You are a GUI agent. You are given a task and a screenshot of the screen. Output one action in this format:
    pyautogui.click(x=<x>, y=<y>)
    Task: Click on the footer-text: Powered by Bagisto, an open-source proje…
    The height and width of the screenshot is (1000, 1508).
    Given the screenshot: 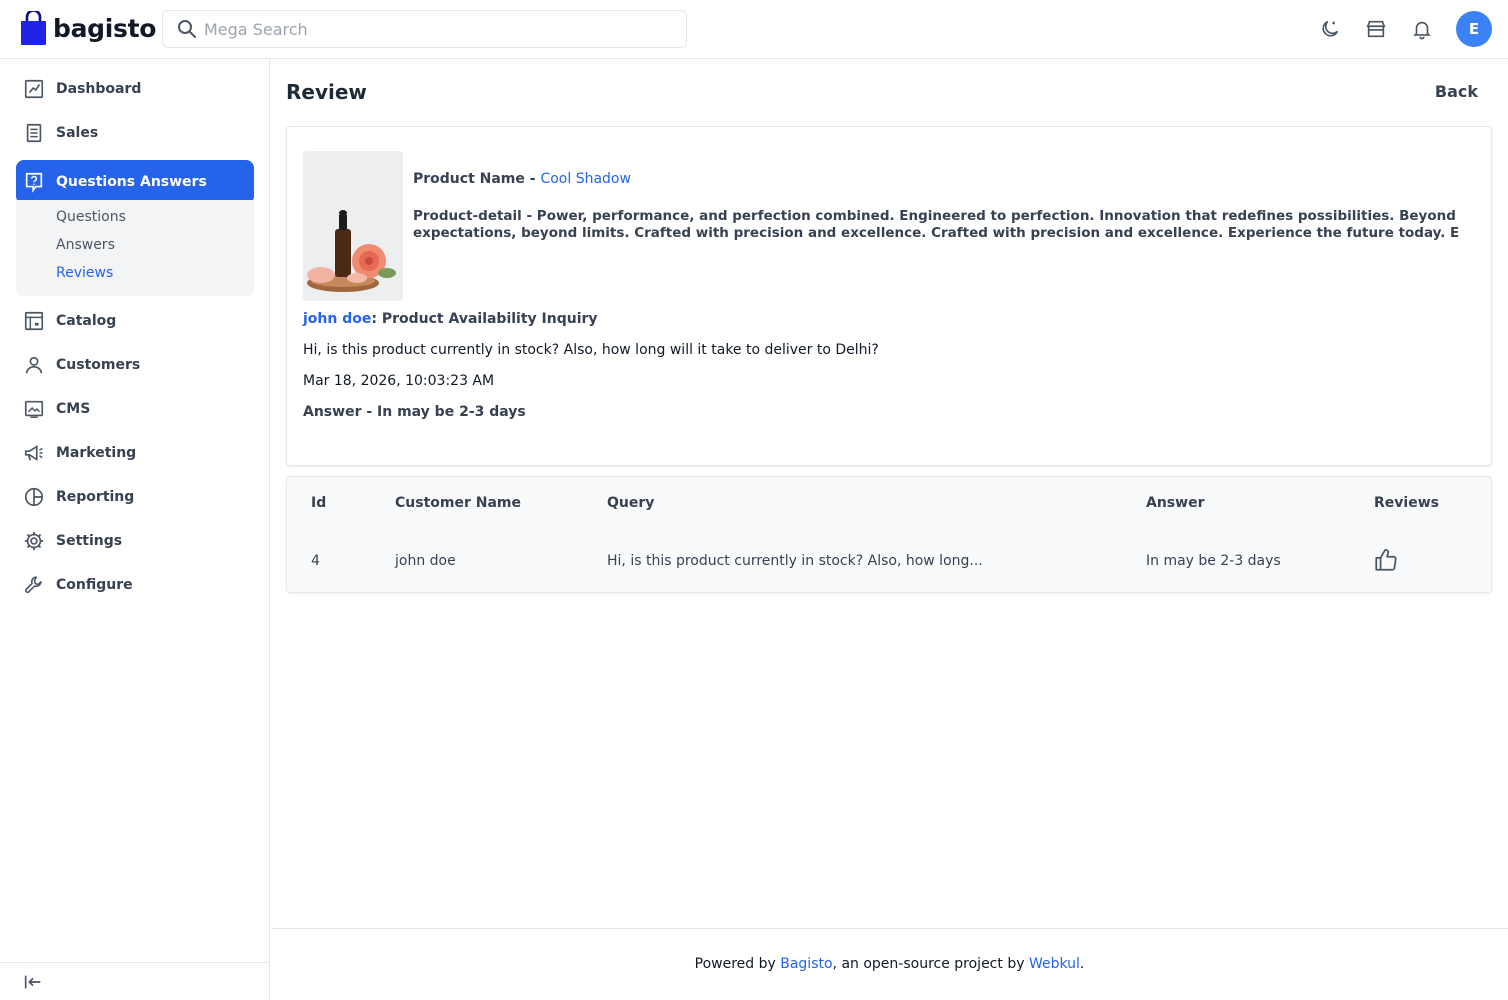 What is the action you would take?
    pyautogui.click(x=889, y=964)
    